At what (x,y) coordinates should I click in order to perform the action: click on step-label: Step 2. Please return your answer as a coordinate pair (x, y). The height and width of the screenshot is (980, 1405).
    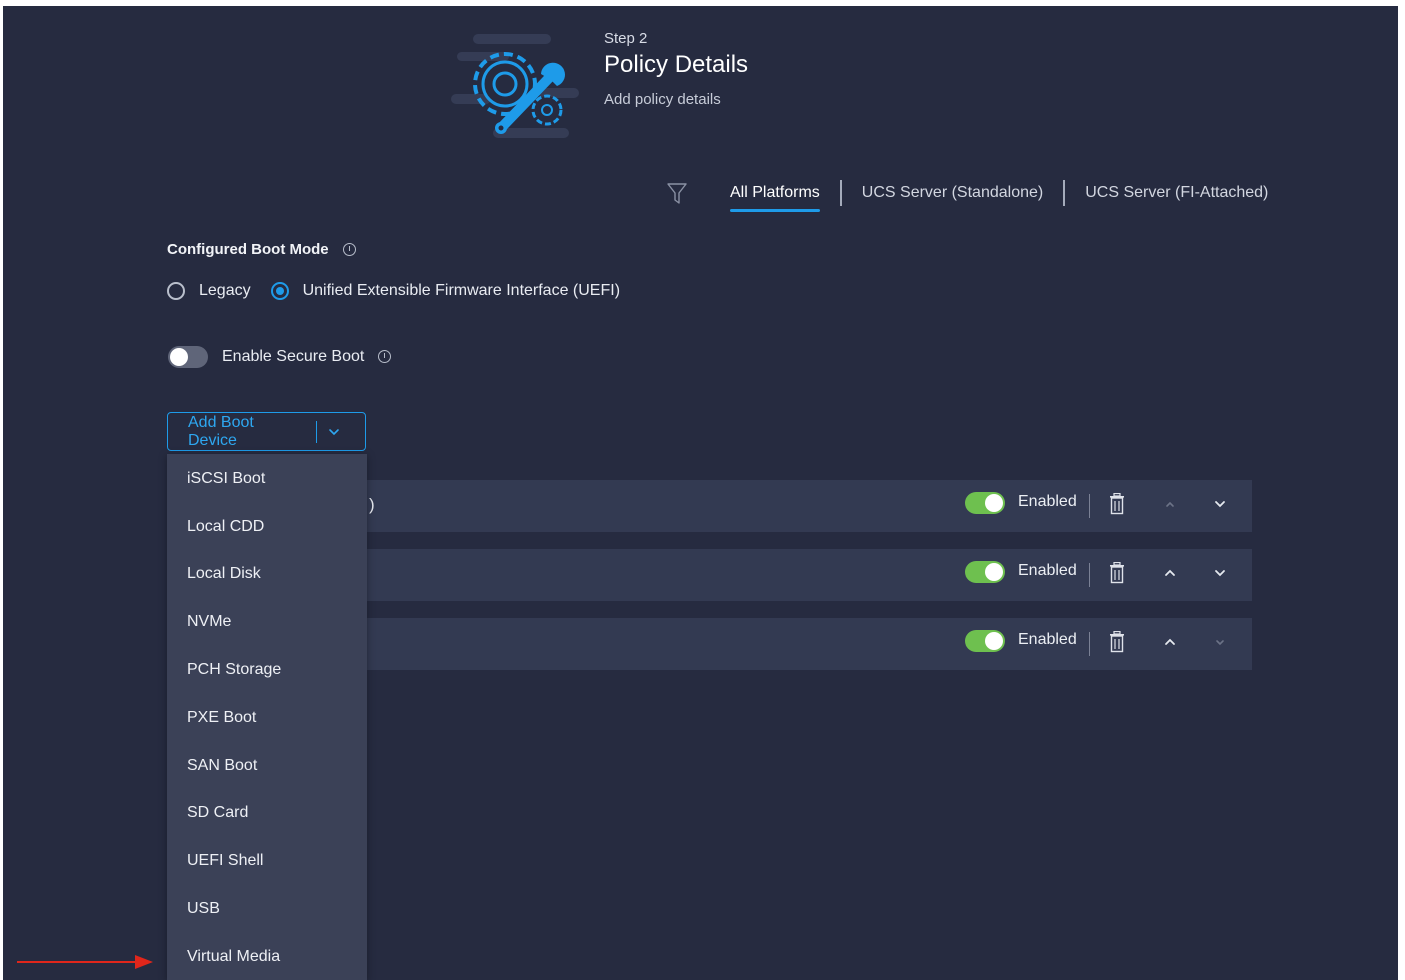
    Looking at the image, I should click on (626, 38).